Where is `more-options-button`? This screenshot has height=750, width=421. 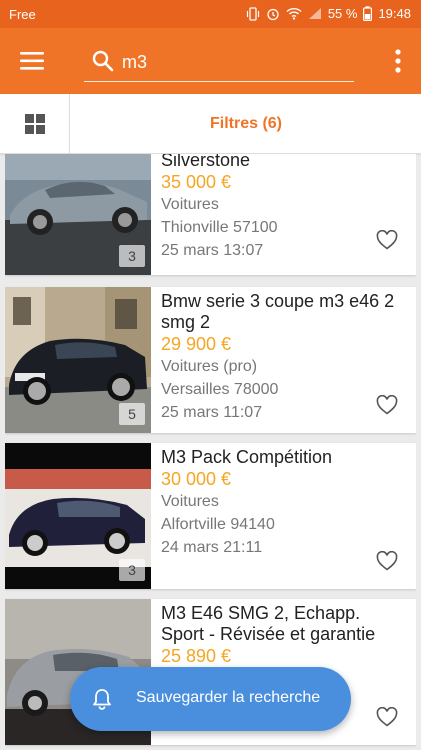
more-options-button is located at coordinates (398, 61).